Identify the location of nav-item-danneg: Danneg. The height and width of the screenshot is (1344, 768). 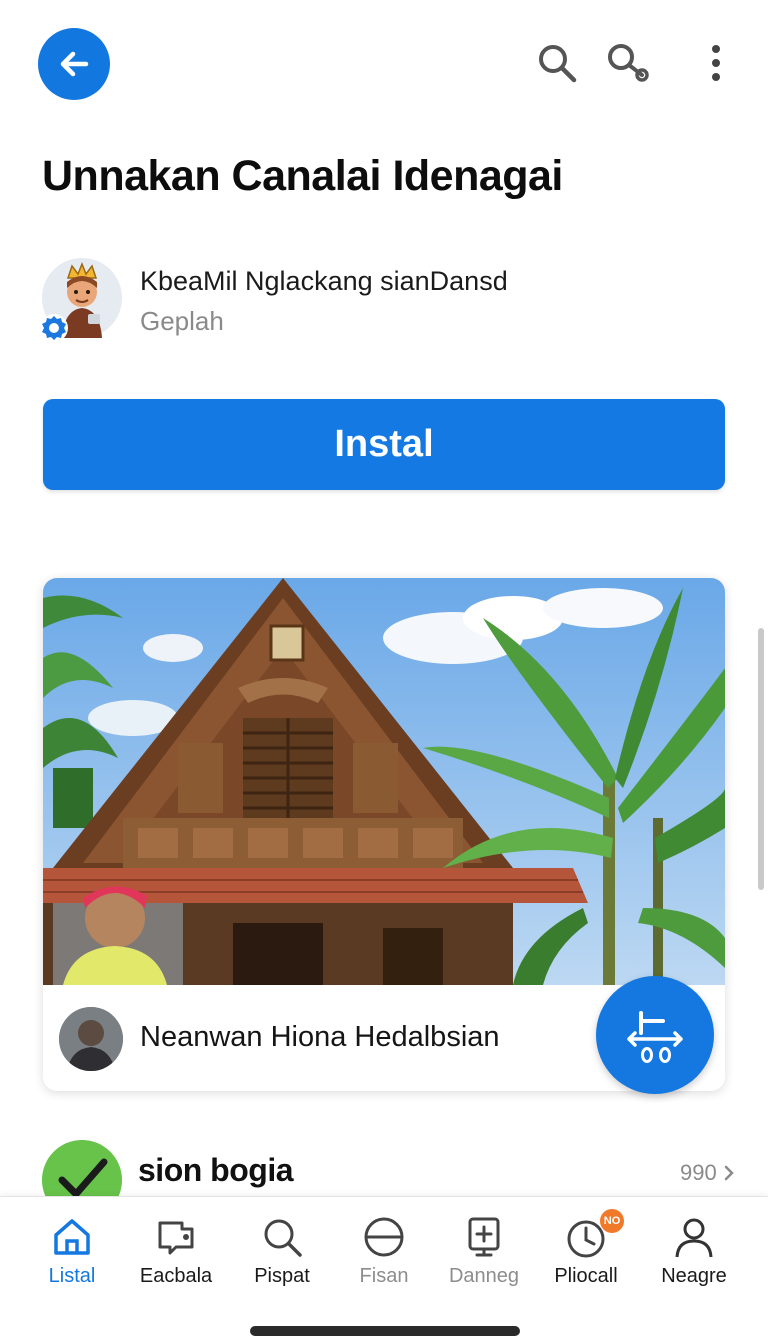
(484, 1252).